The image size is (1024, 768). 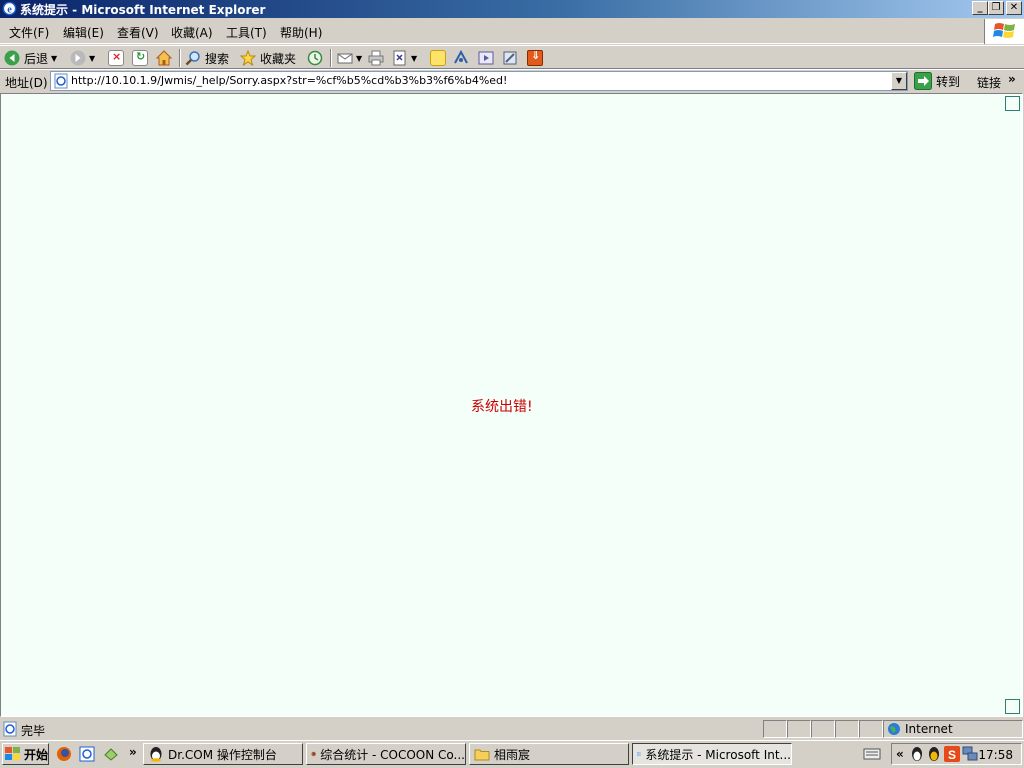 I want to click on close-button: ✕, so click(x=1014, y=8).